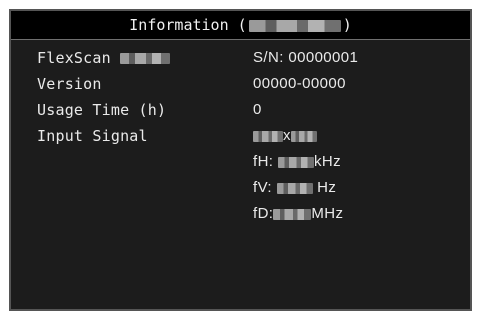 The width and height of the screenshot is (478, 313). I want to click on usage-time-label: Usage Time (h), so click(102, 110).